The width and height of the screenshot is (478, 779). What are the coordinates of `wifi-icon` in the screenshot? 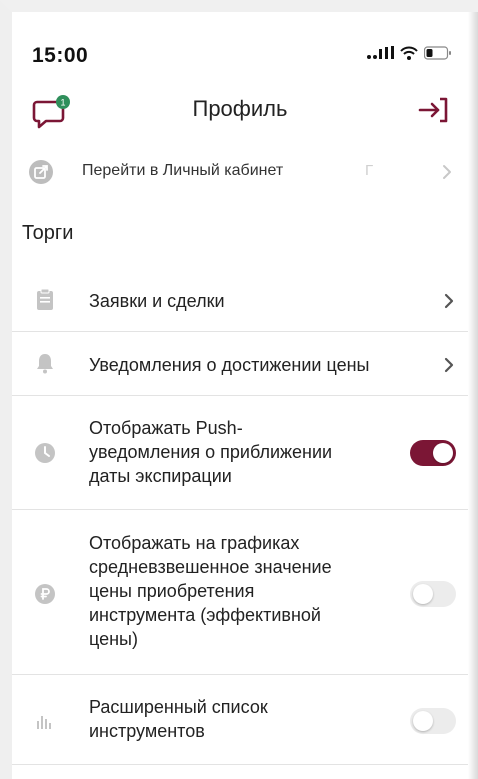 It's located at (409, 53).